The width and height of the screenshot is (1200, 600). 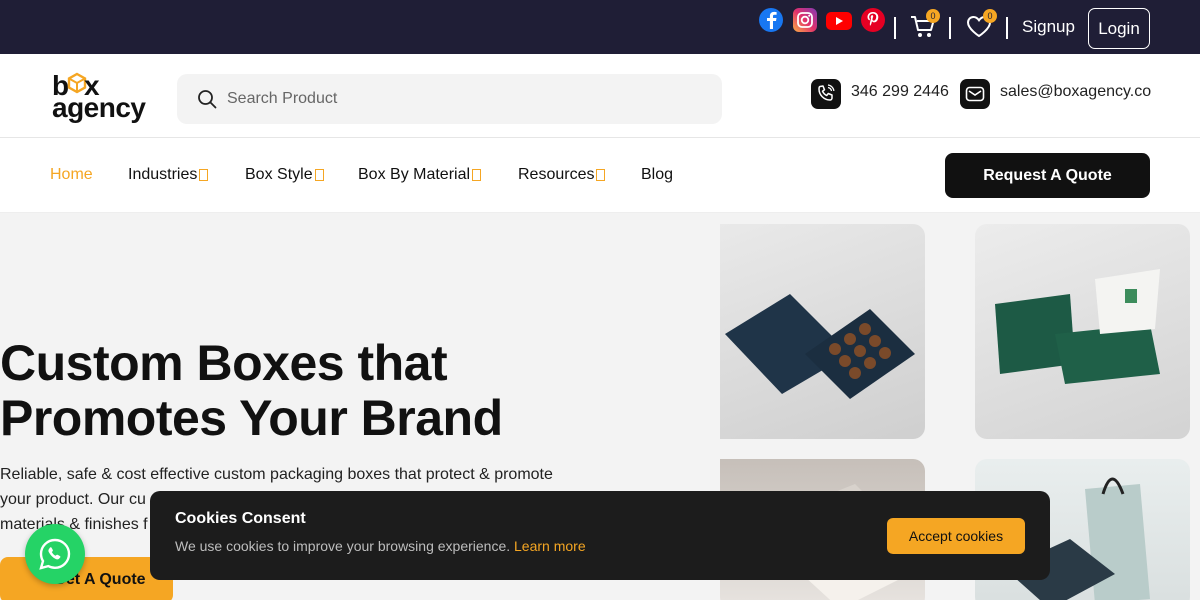 What do you see at coordinates (163, 174) in the screenshot?
I see `nav-item-label: Industries` at bounding box center [163, 174].